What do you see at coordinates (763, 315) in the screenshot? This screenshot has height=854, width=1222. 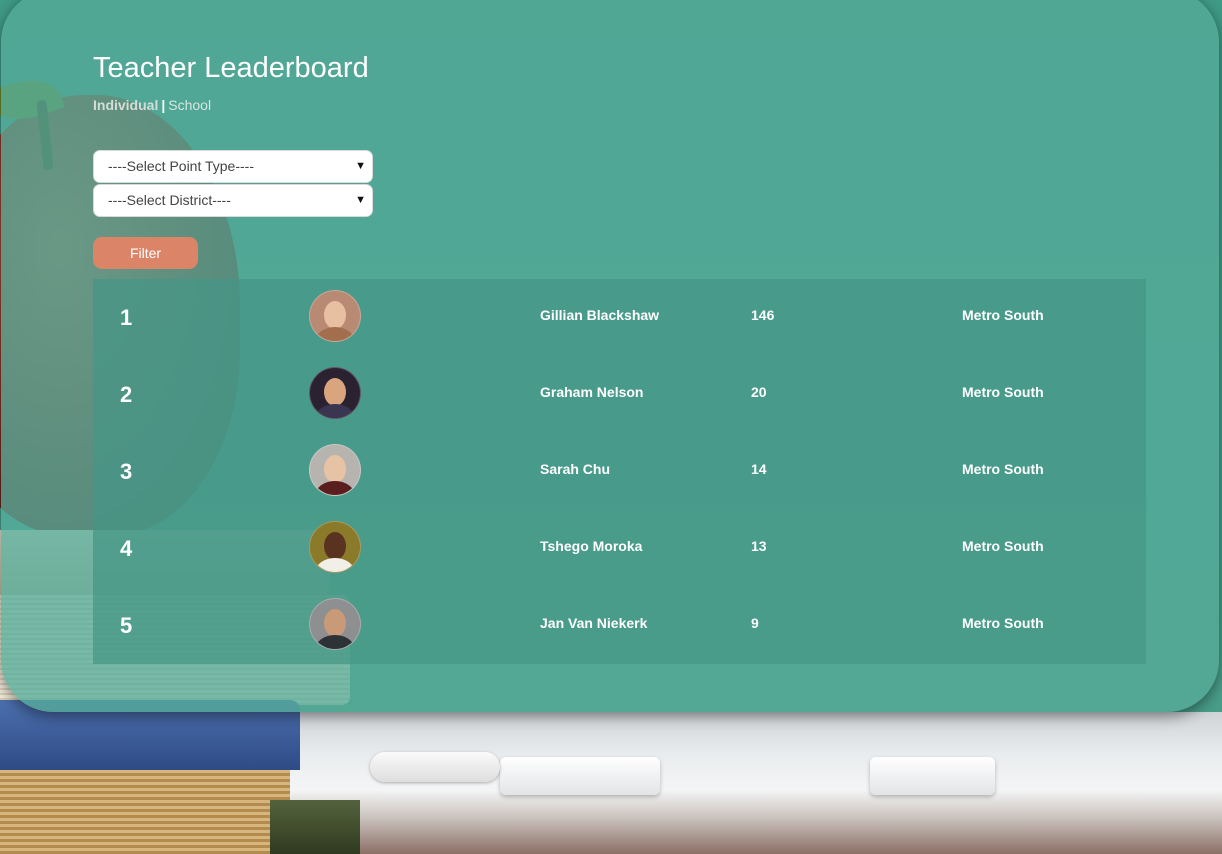 I see `teacher-points: 146` at bounding box center [763, 315].